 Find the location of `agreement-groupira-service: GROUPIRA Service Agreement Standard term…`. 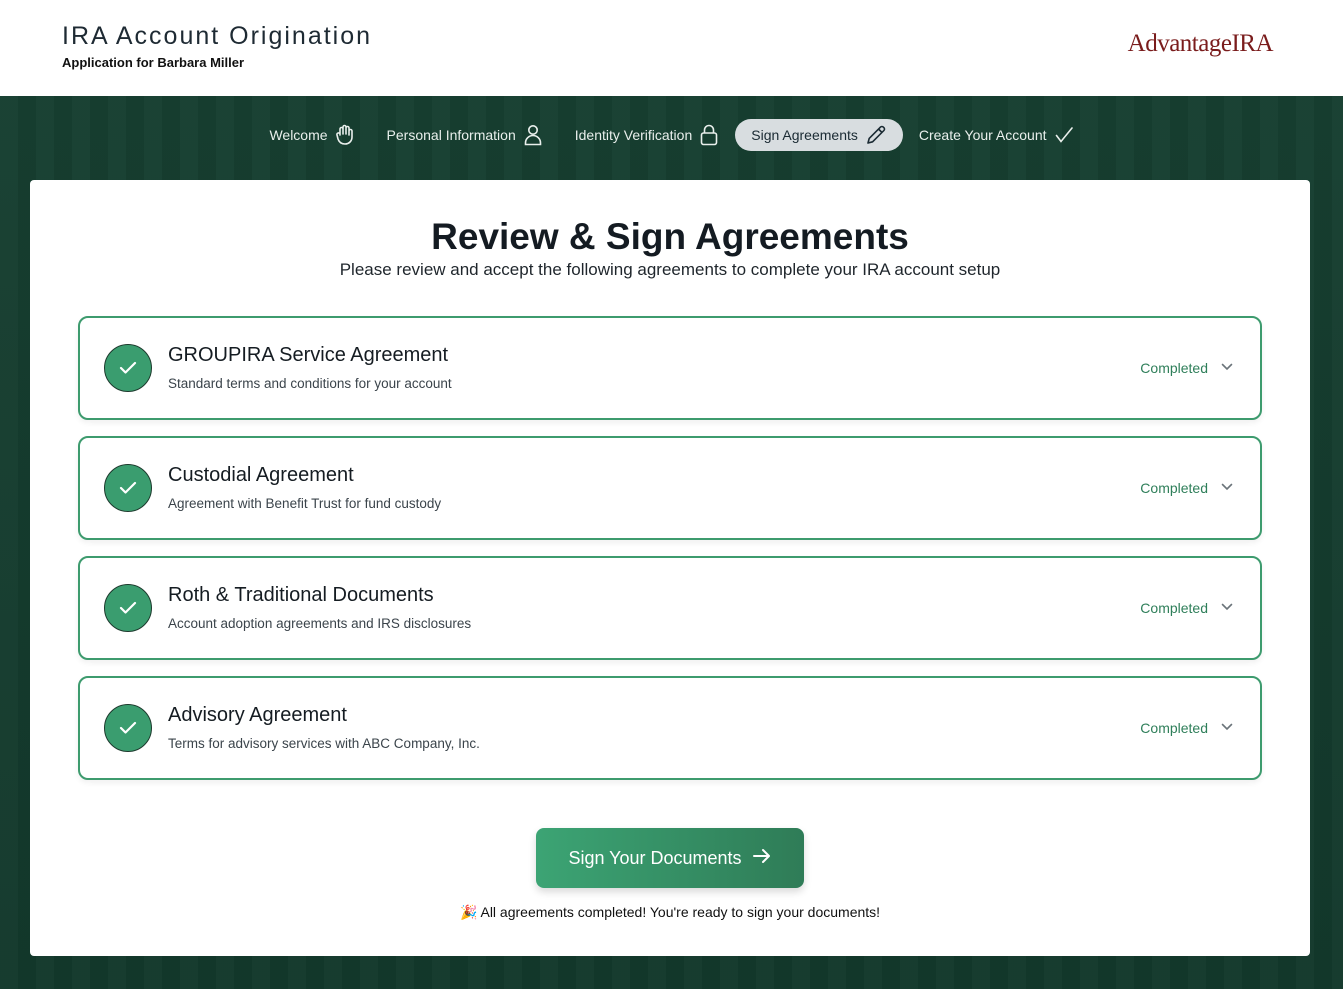

agreement-groupira-service: GROUPIRA Service Agreement Standard term… is located at coordinates (670, 368).